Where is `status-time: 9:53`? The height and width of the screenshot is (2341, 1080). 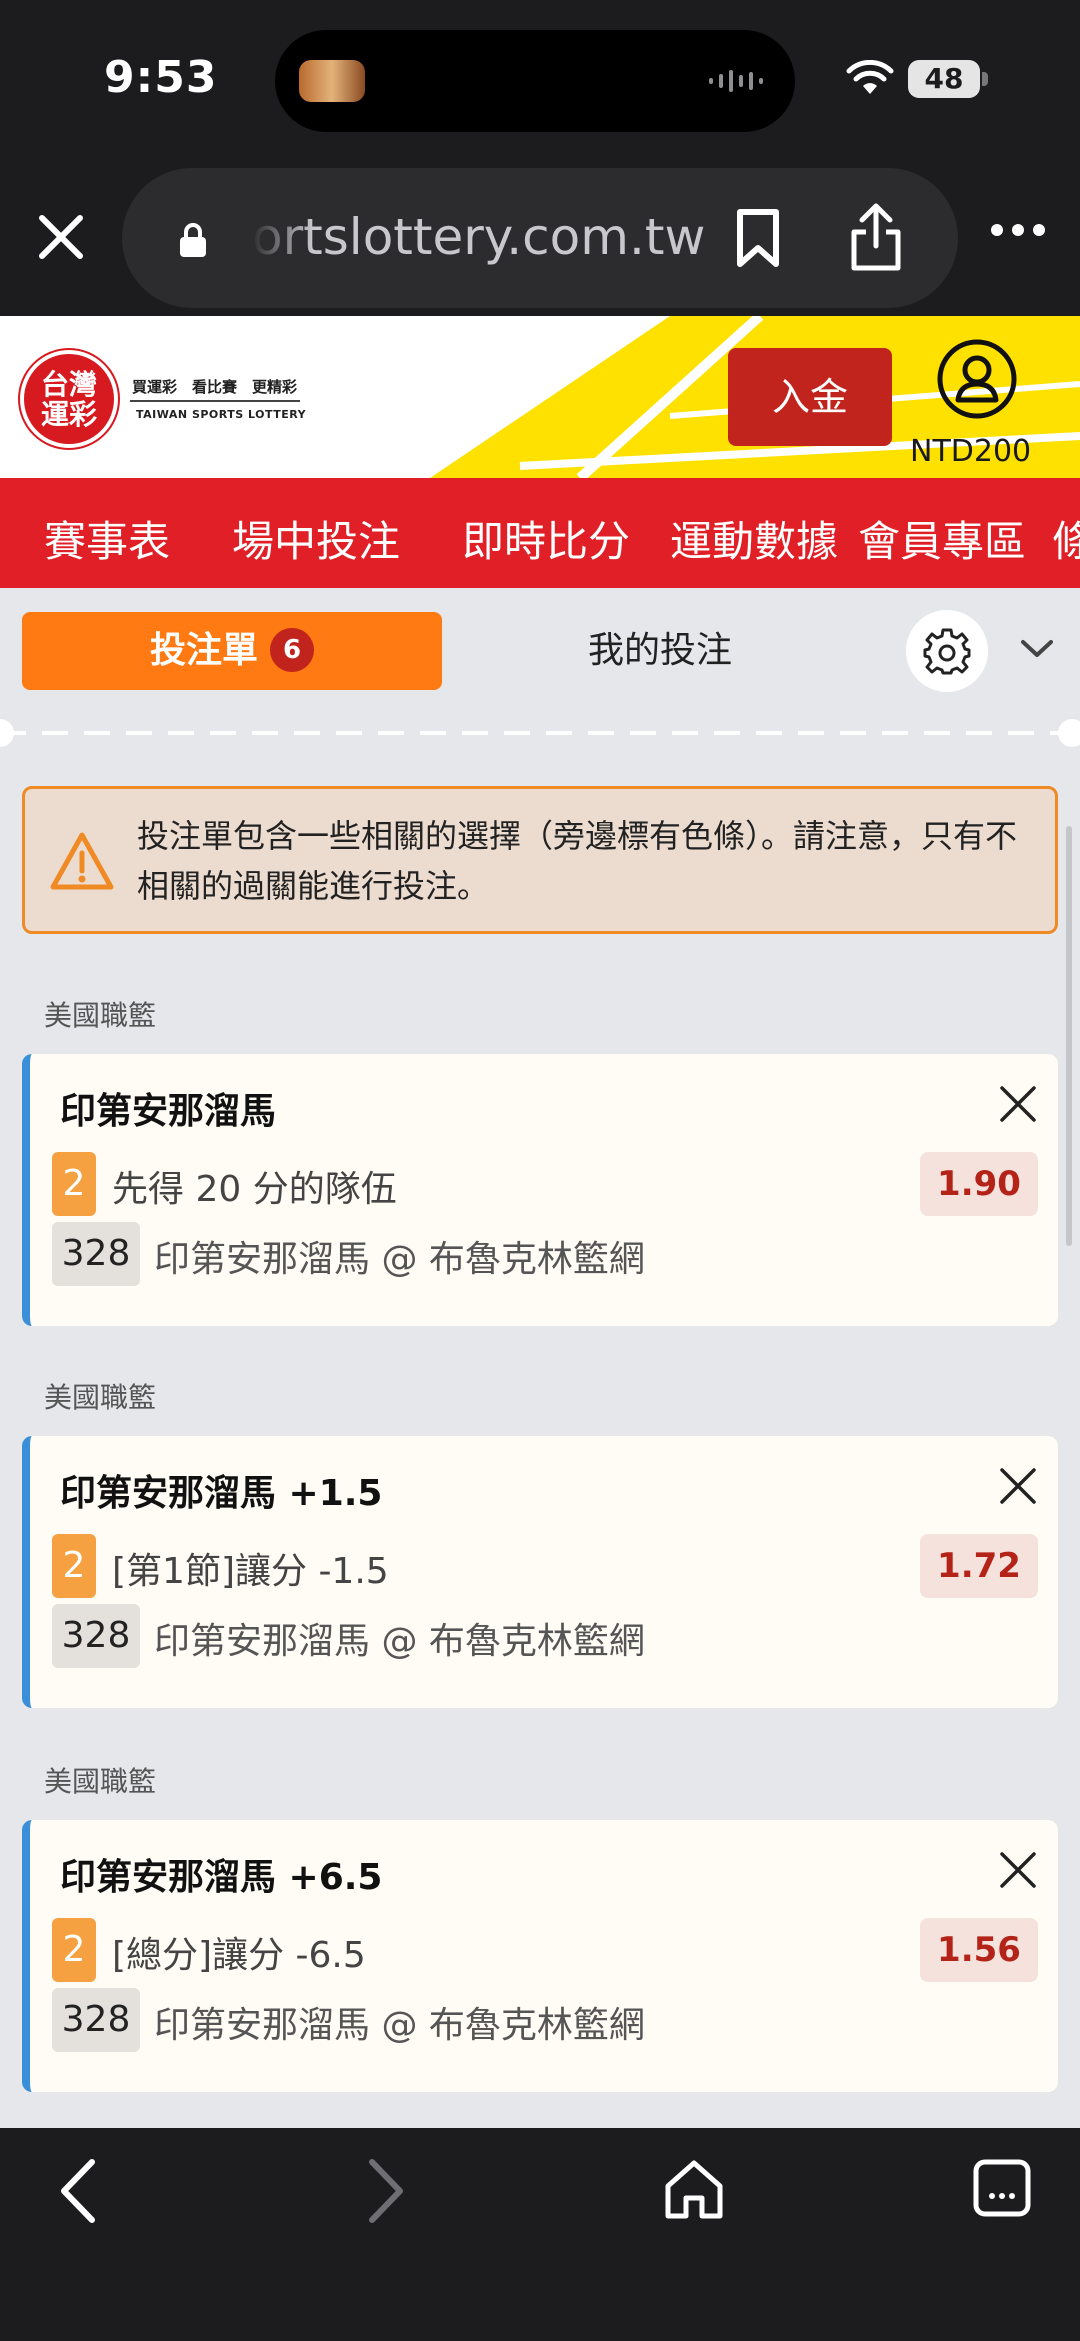 status-time: 9:53 is located at coordinates (161, 77).